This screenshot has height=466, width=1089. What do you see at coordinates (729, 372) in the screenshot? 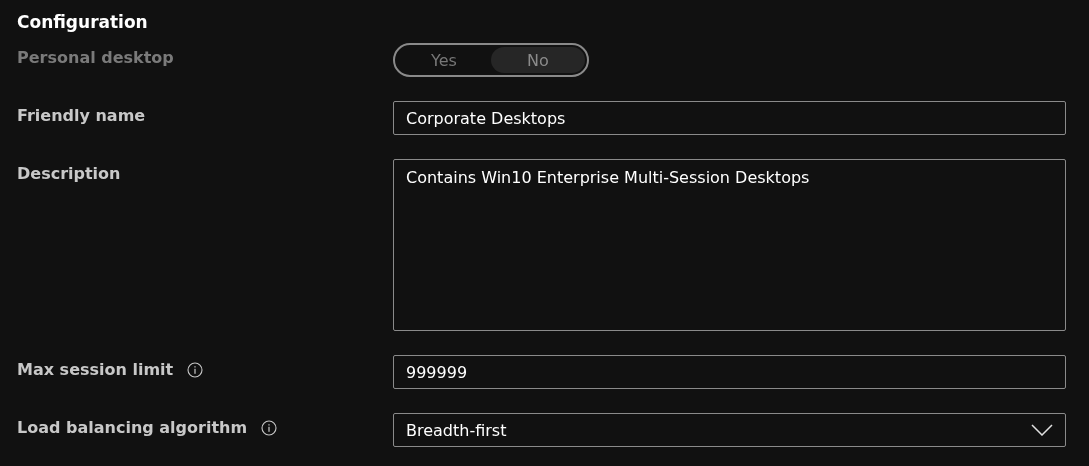
I see `input-field: 999999` at bounding box center [729, 372].